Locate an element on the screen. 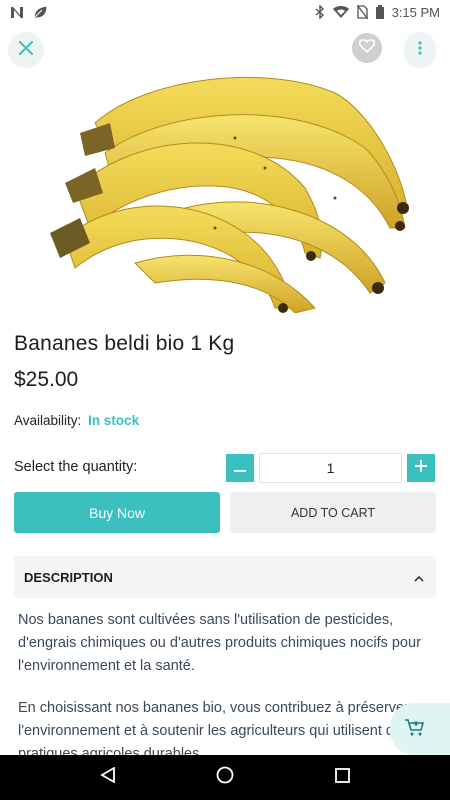  buy-now-button: Buy Now is located at coordinates (117, 512).